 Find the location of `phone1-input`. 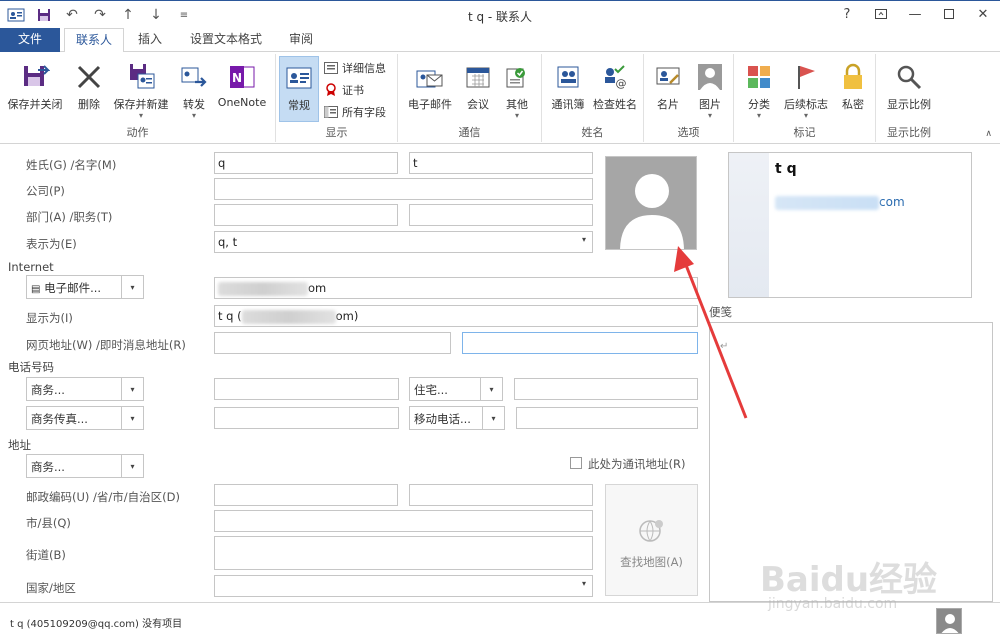

phone1-input is located at coordinates (306, 389).